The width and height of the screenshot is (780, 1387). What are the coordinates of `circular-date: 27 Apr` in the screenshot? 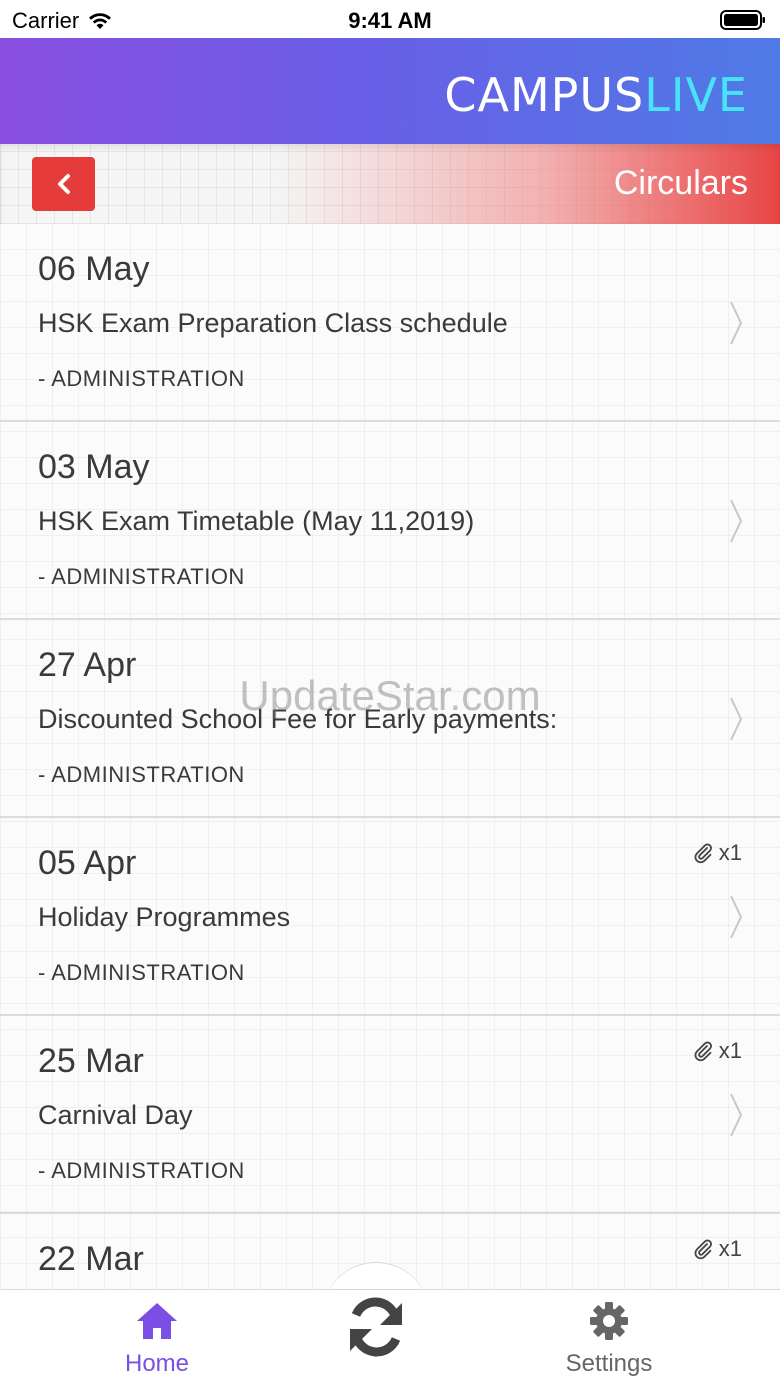 It's located at (87, 665).